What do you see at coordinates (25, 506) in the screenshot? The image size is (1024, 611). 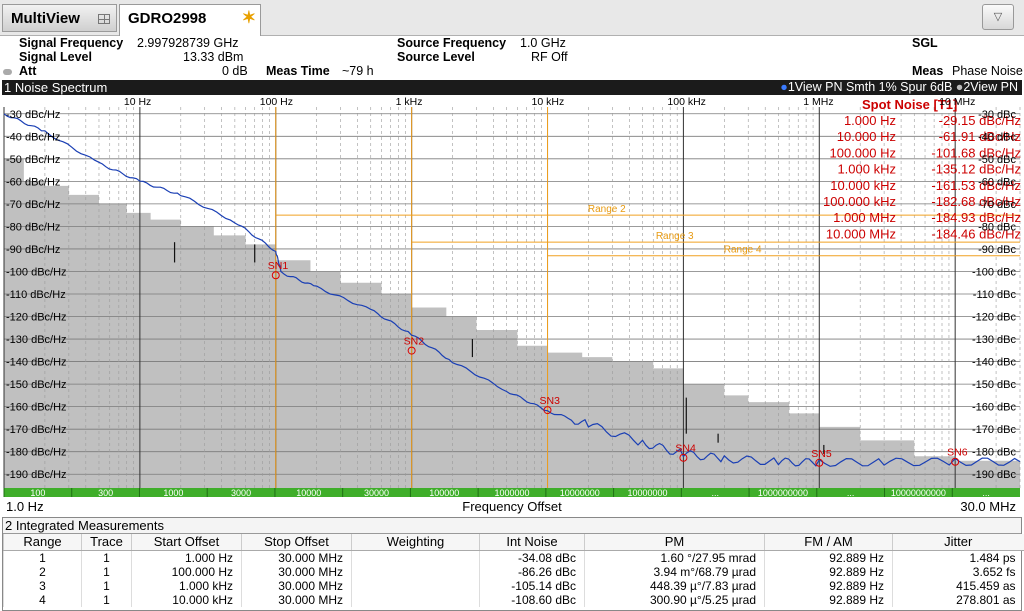 I see `x-start-label: 1.0 Hz` at bounding box center [25, 506].